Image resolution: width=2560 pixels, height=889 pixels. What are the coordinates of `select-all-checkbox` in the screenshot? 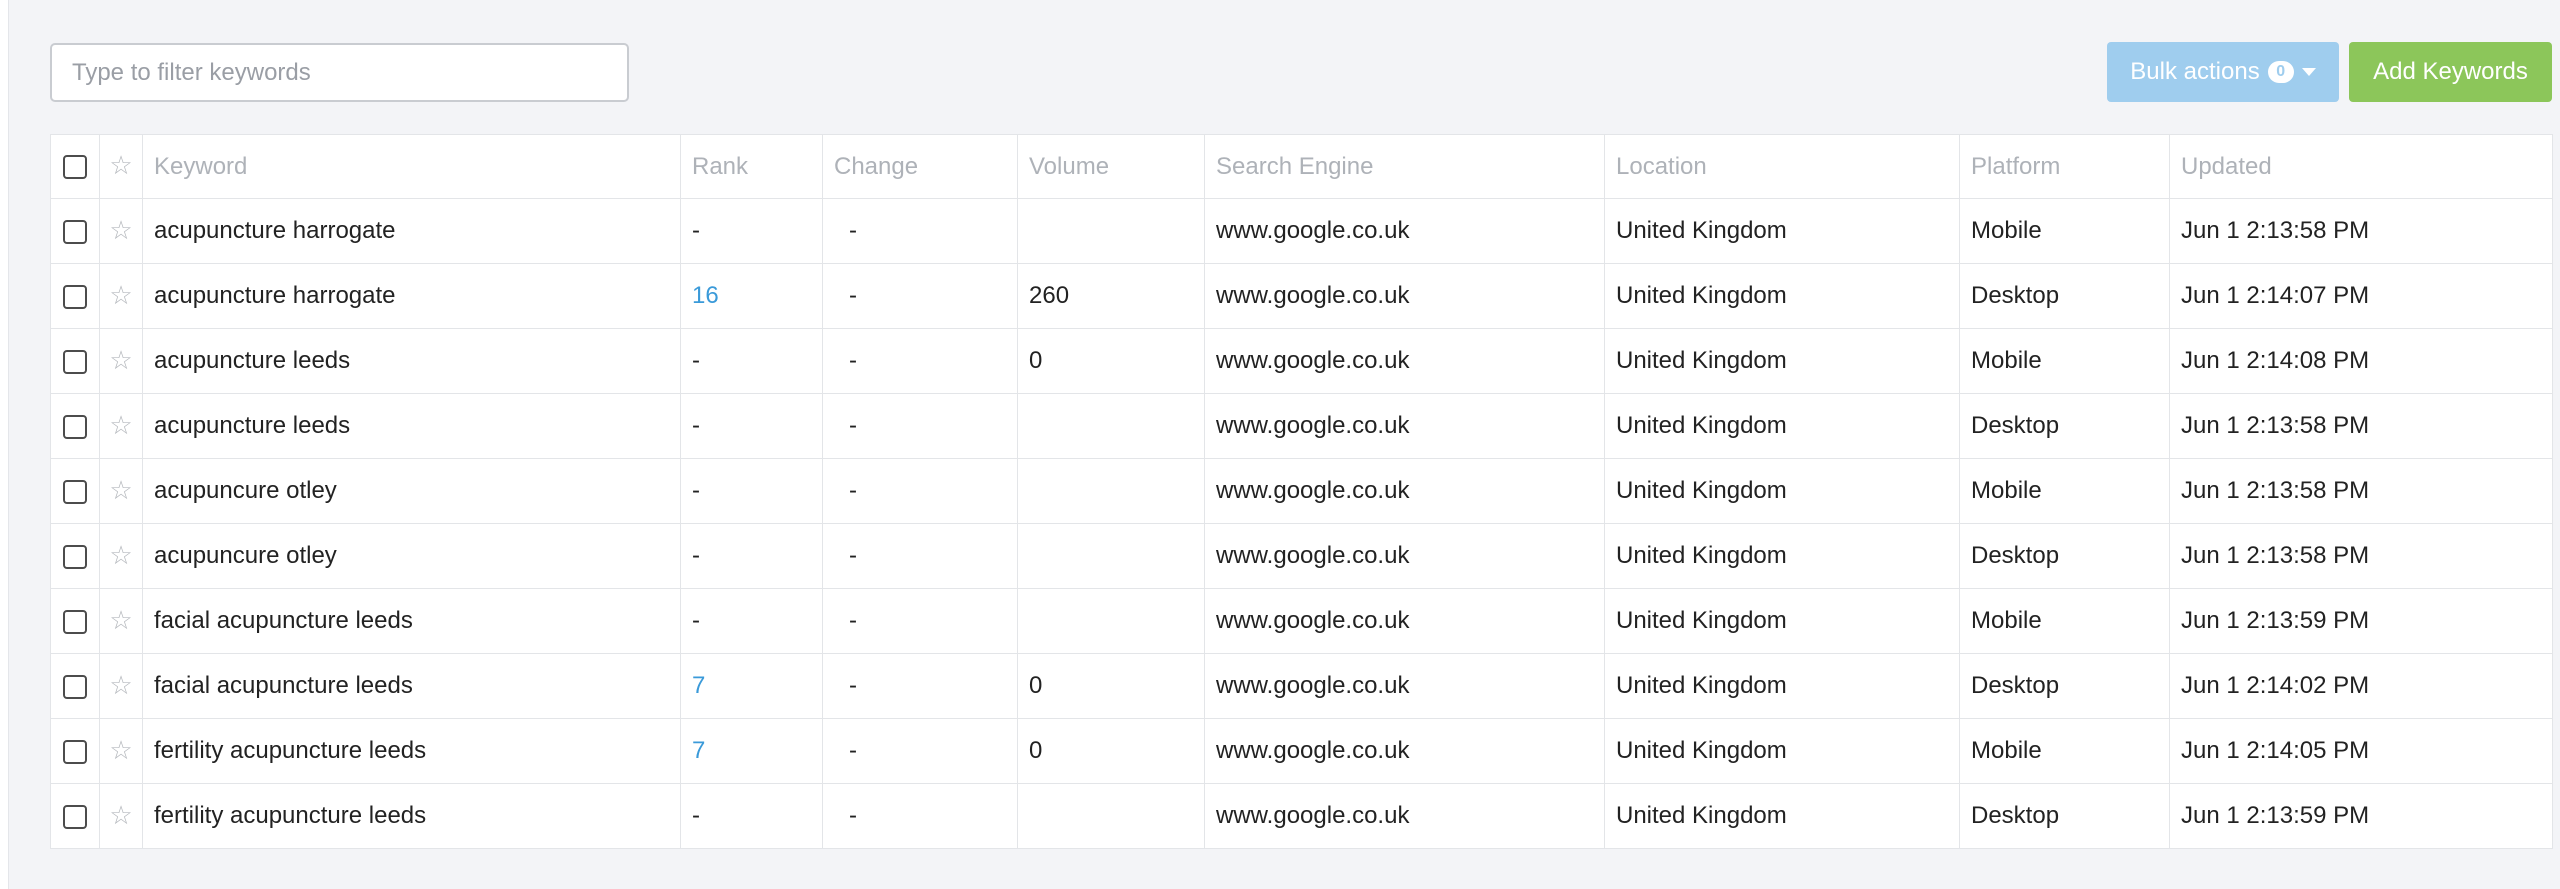 It's located at (75, 167).